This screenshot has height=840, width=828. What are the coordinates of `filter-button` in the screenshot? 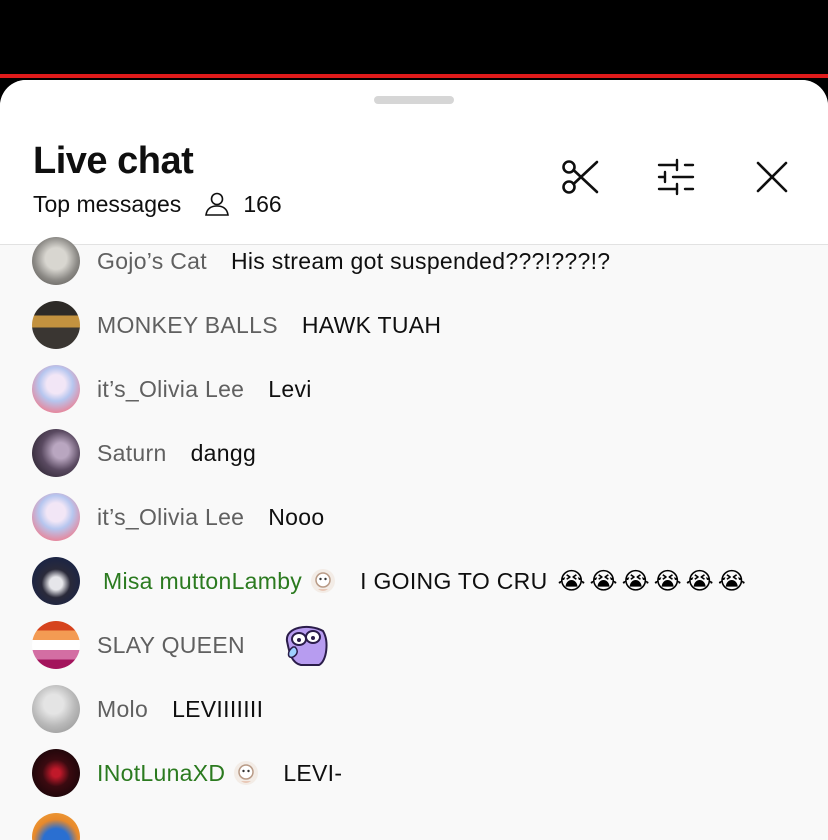 It's located at (676, 179).